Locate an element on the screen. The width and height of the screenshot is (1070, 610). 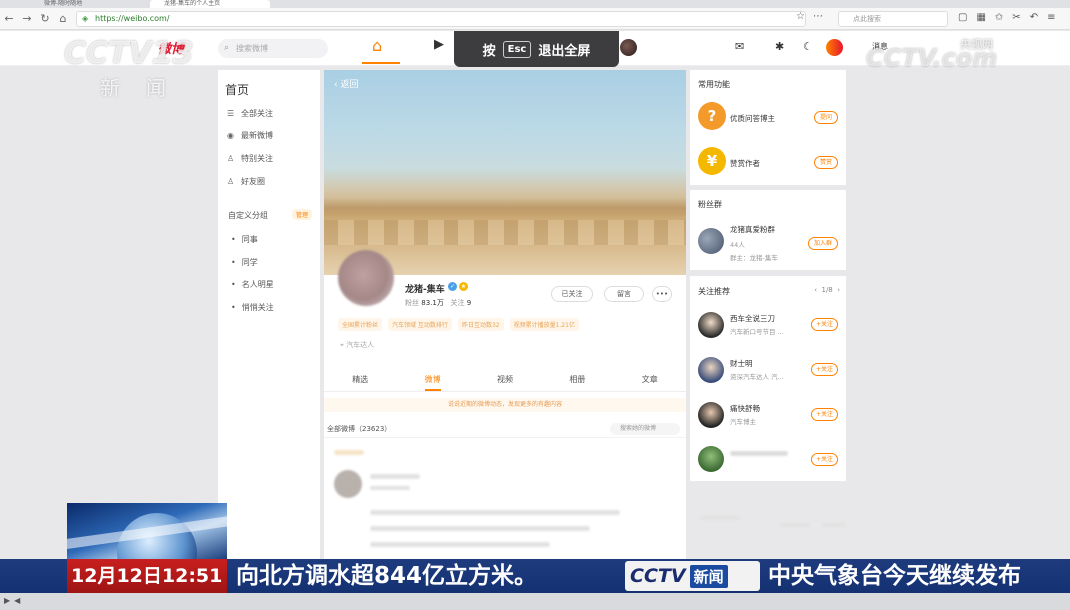
question-icon: ? is located at coordinates (712, 116).